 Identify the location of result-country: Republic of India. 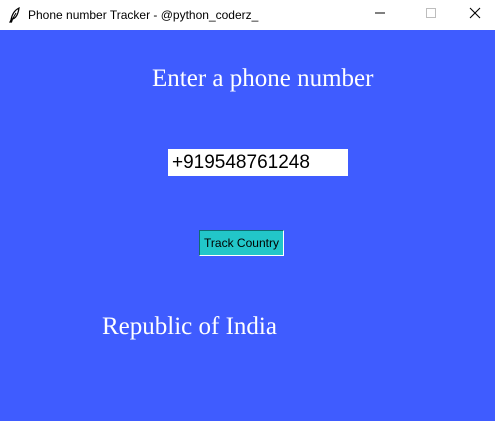
(189, 326).